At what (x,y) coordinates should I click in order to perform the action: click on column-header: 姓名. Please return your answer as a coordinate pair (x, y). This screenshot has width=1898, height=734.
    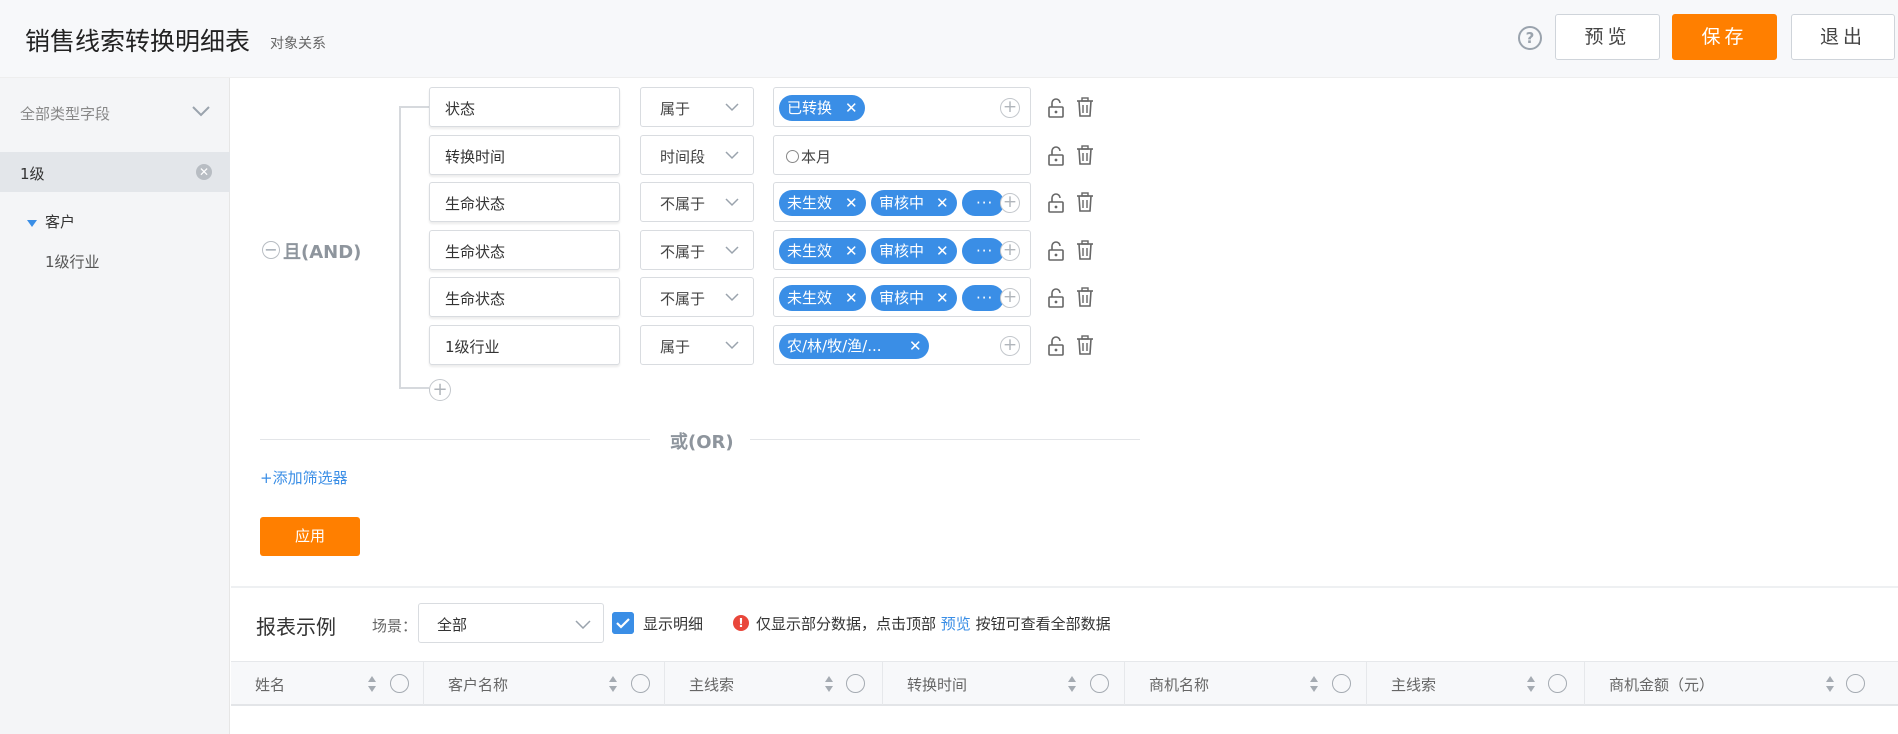
    Looking at the image, I should click on (327, 683).